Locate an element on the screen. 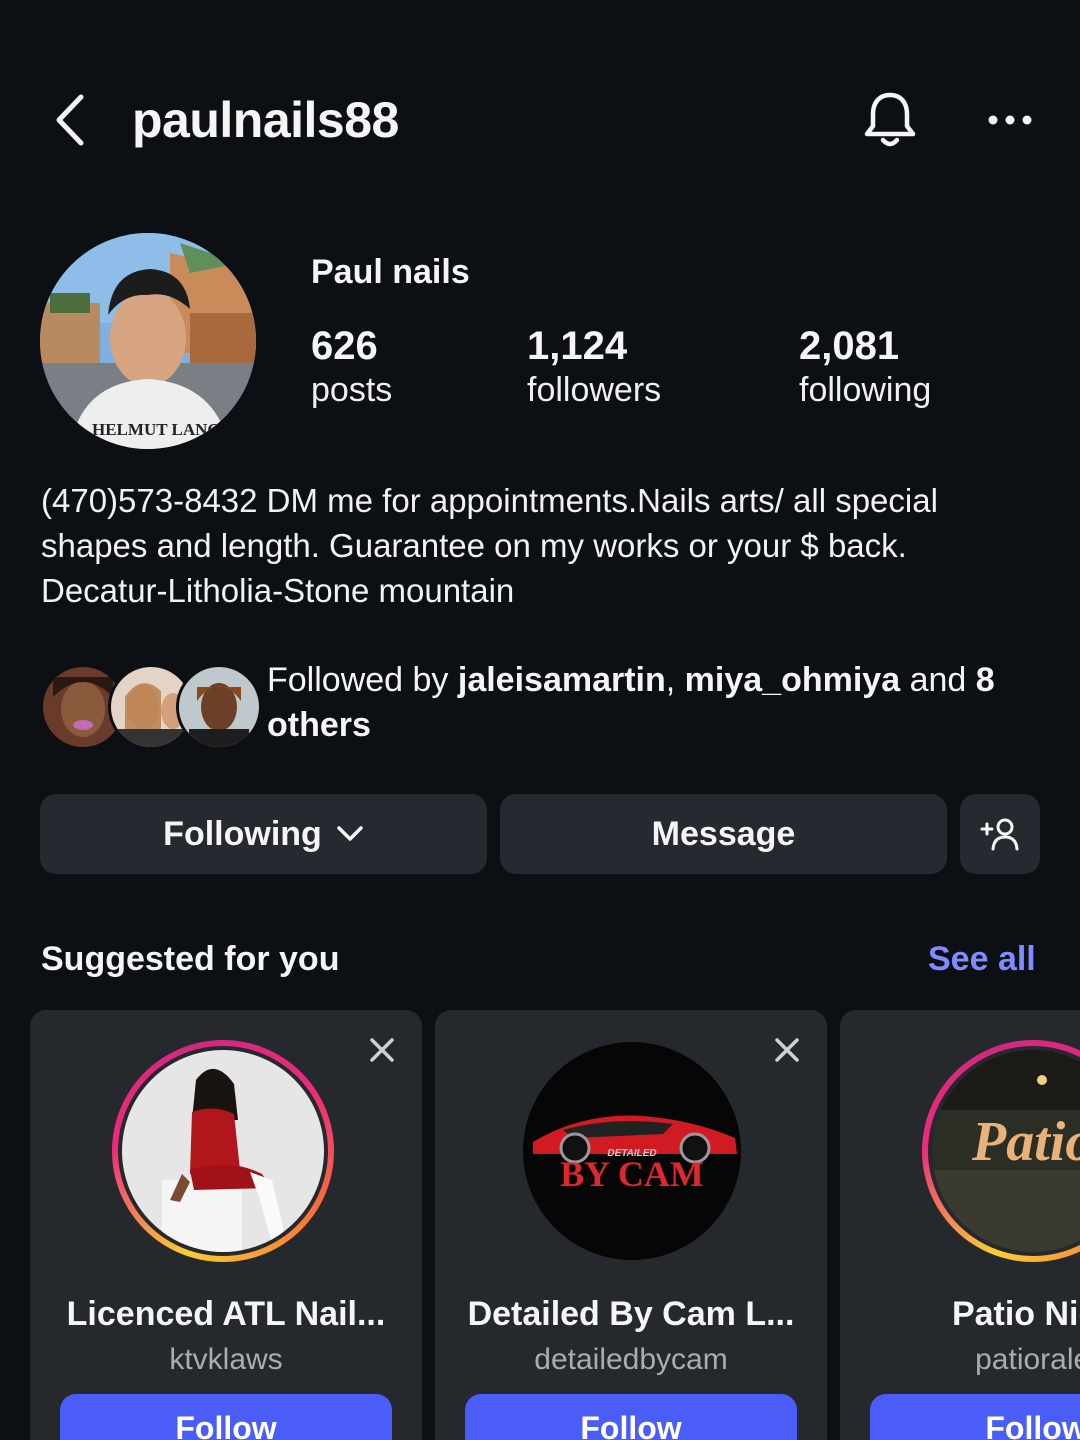 Image resolution: width=1080 pixels, height=1440 pixels. suggested-handle: ktvklaws is located at coordinates (226, 1359).